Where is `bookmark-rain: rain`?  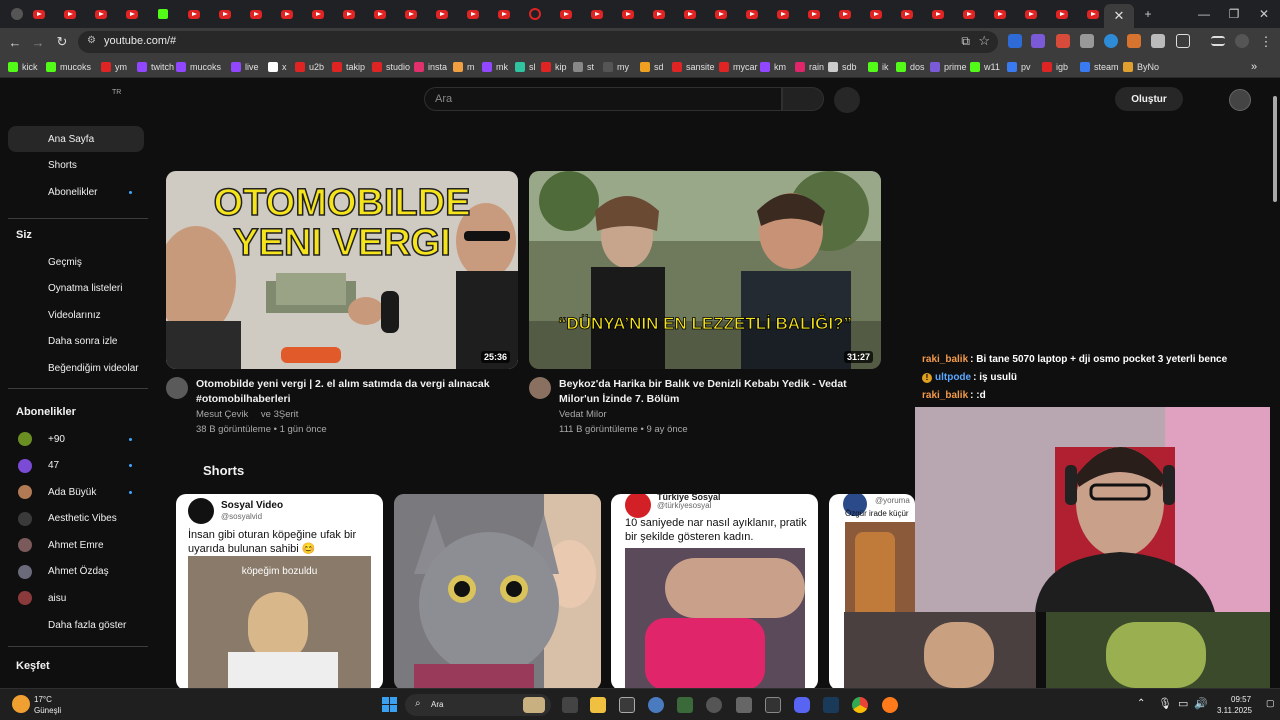 bookmark-rain: rain is located at coordinates (809, 67).